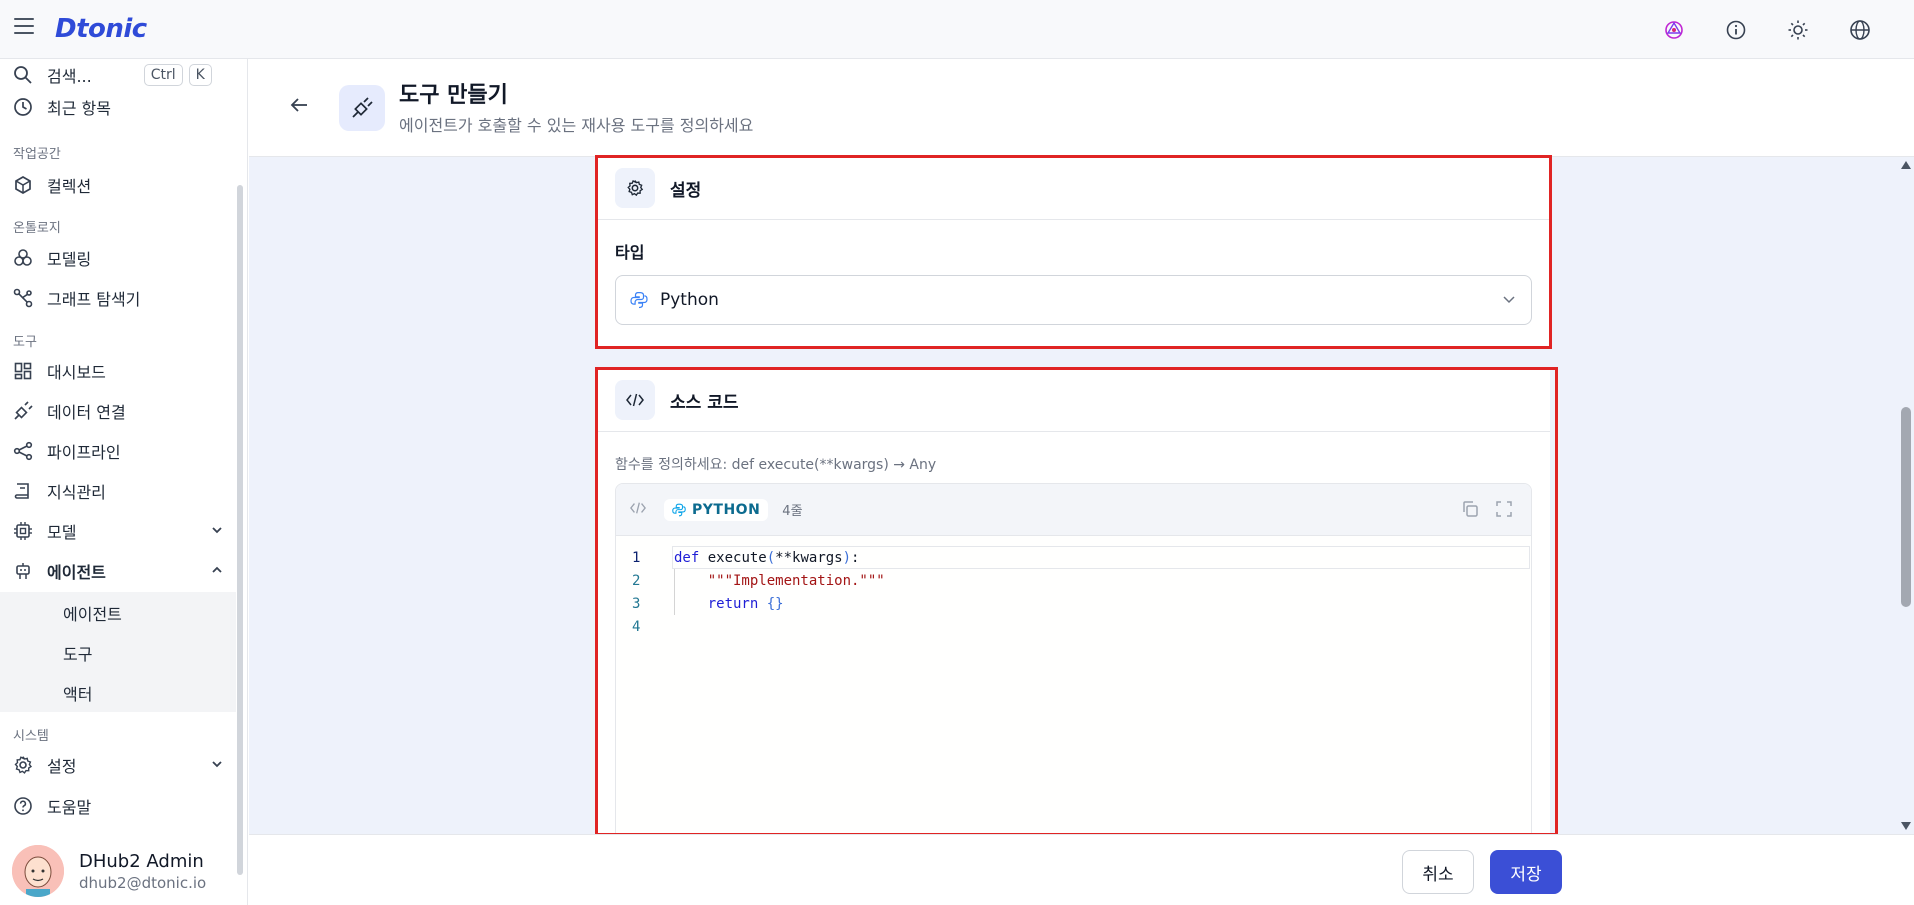 The image size is (1914, 905). What do you see at coordinates (23, 298) in the screenshot?
I see `graph-icon` at bounding box center [23, 298].